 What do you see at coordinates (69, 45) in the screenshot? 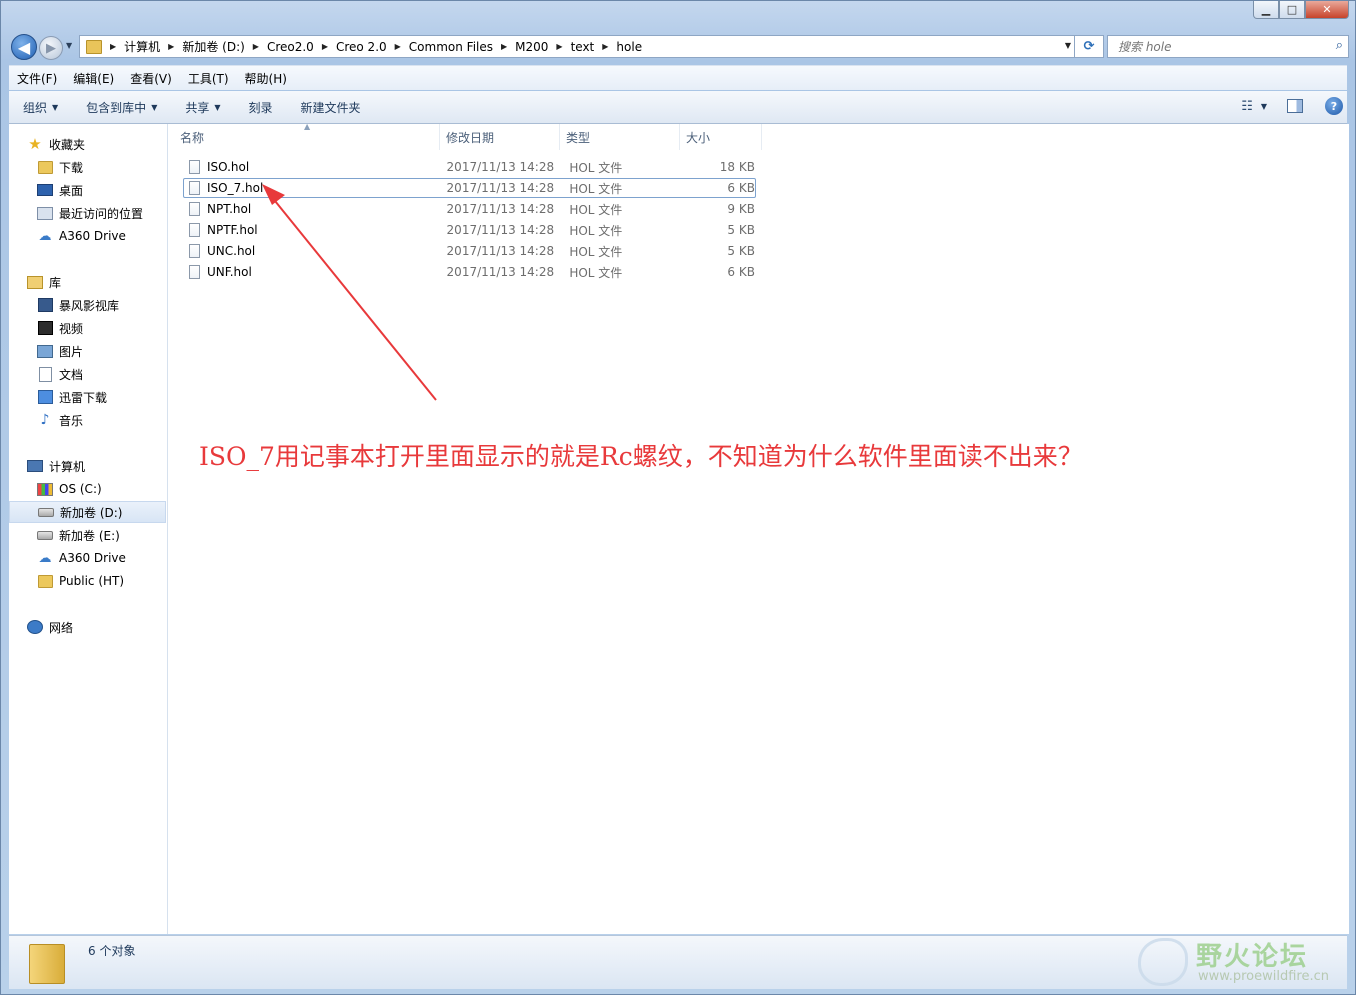
I see `recent-pages-dropdown-icon: ▼` at bounding box center [69, 45].